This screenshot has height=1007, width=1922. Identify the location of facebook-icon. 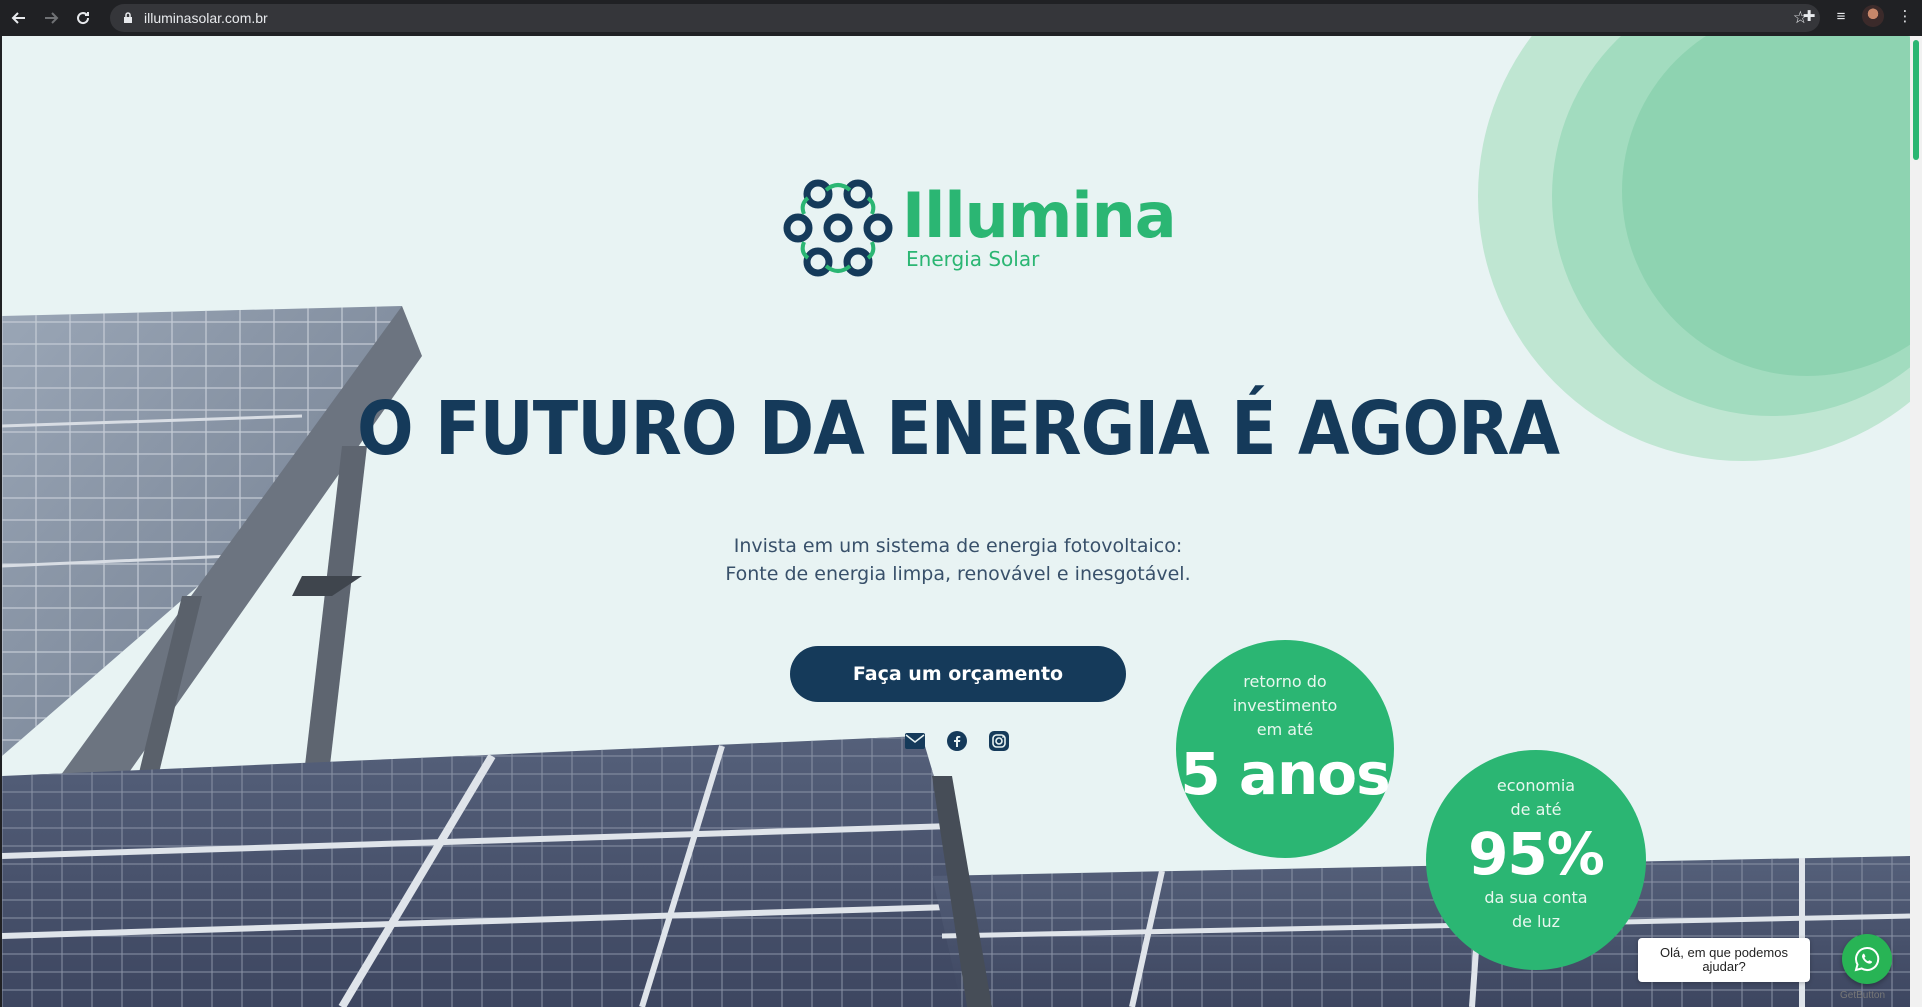
(957, 741).